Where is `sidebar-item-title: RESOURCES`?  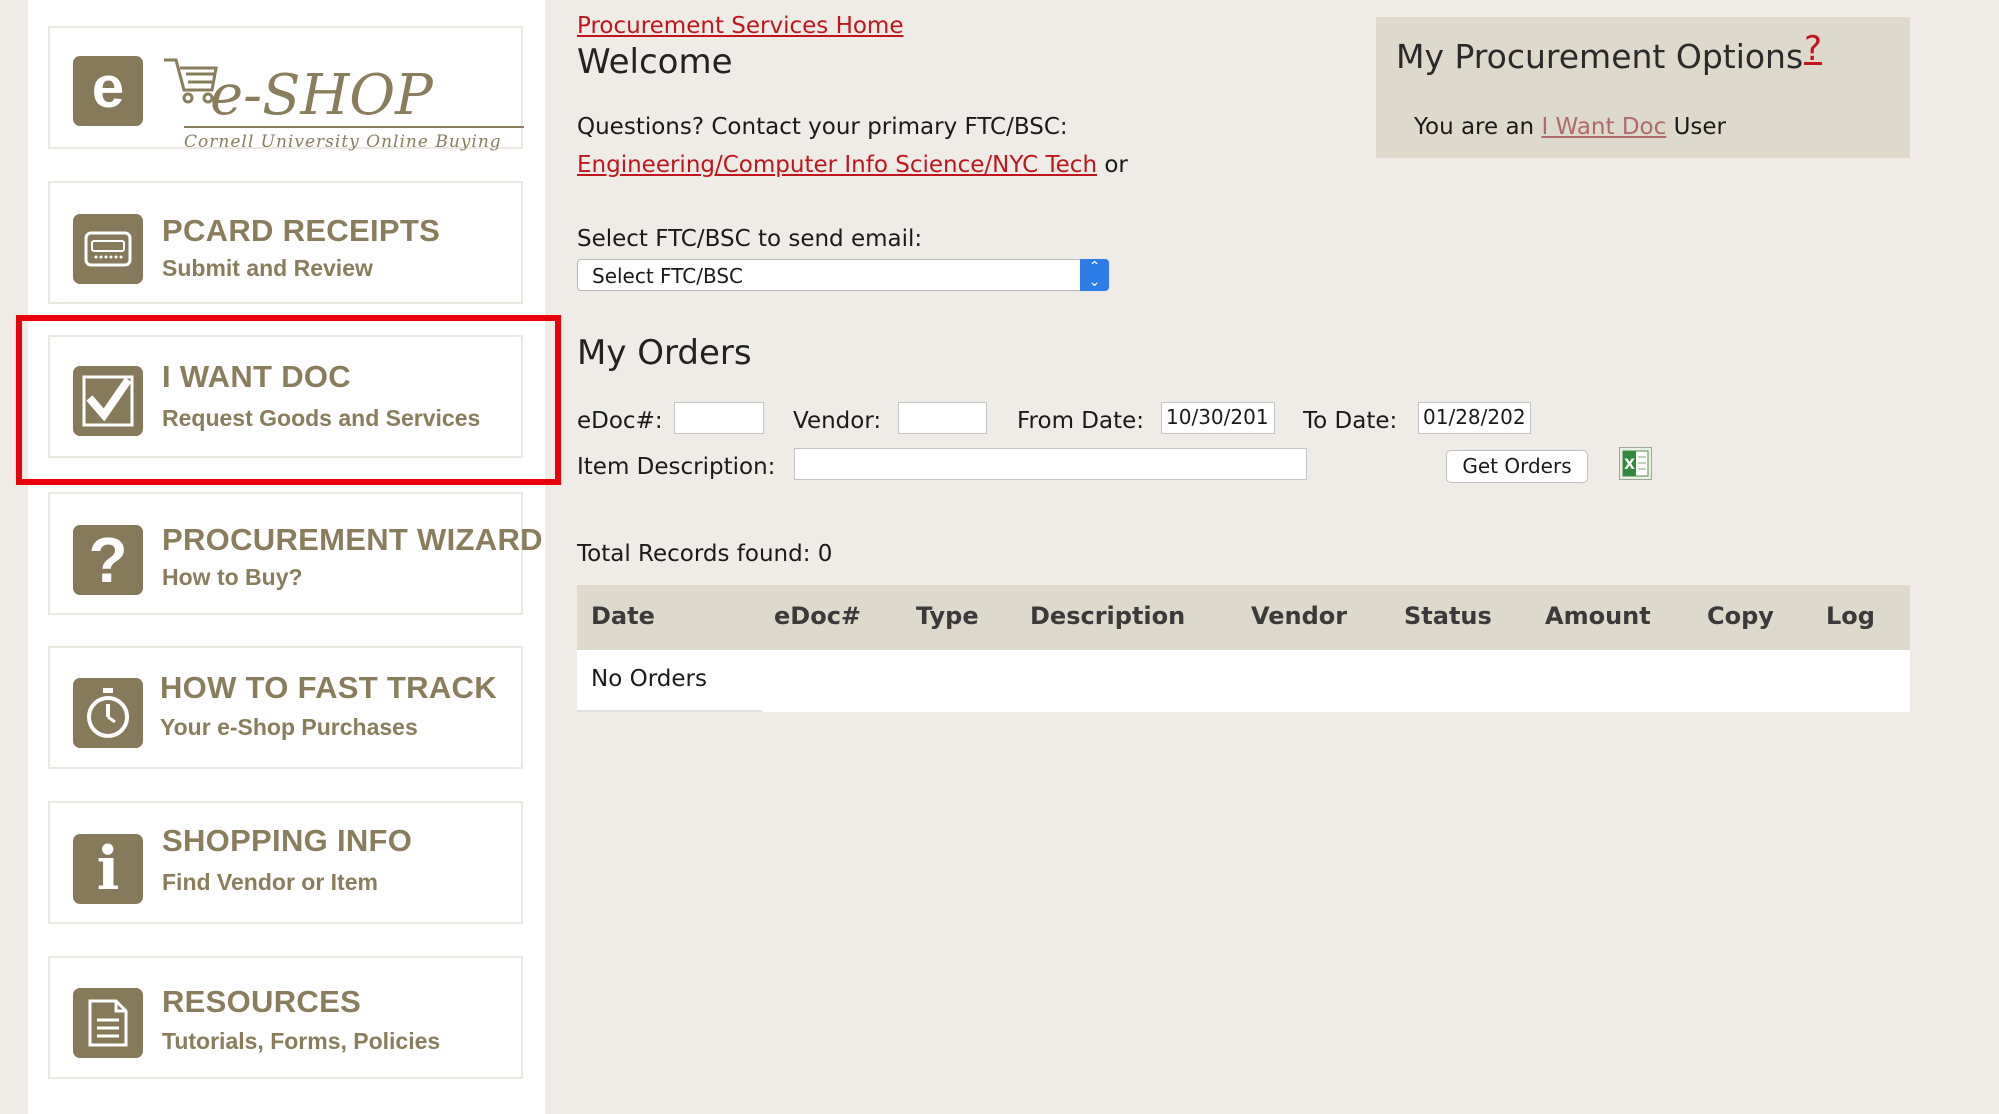
sidebar-item-title: RESOURCES is located at coordinates (262, 1001).